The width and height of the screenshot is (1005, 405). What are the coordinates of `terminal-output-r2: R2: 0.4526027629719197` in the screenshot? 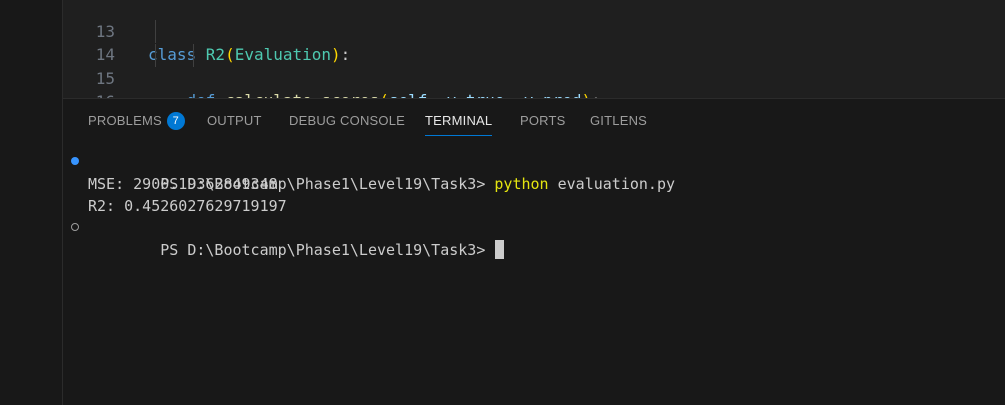 It's located at (187, 206).